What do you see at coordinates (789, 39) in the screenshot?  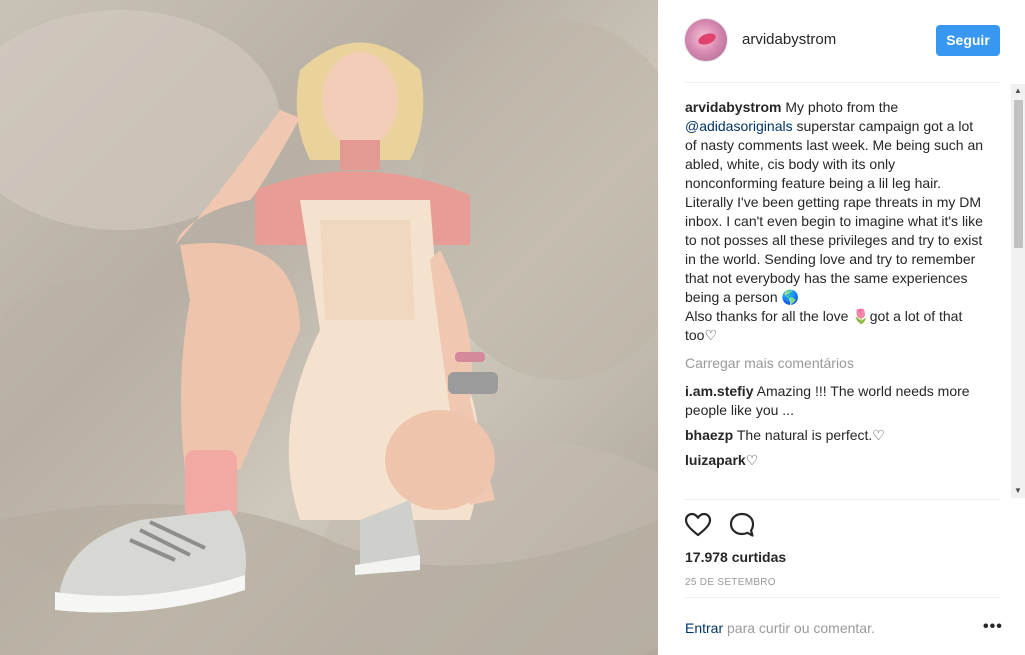 I see `header-username: arvidabystrom` at bounding box center [789, 39].